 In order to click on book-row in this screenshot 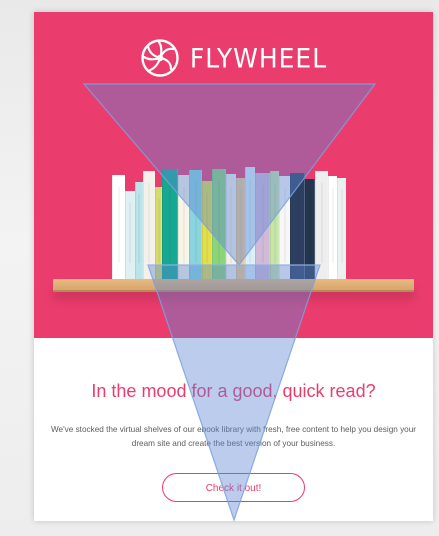, I will do `click(238, 215)`.